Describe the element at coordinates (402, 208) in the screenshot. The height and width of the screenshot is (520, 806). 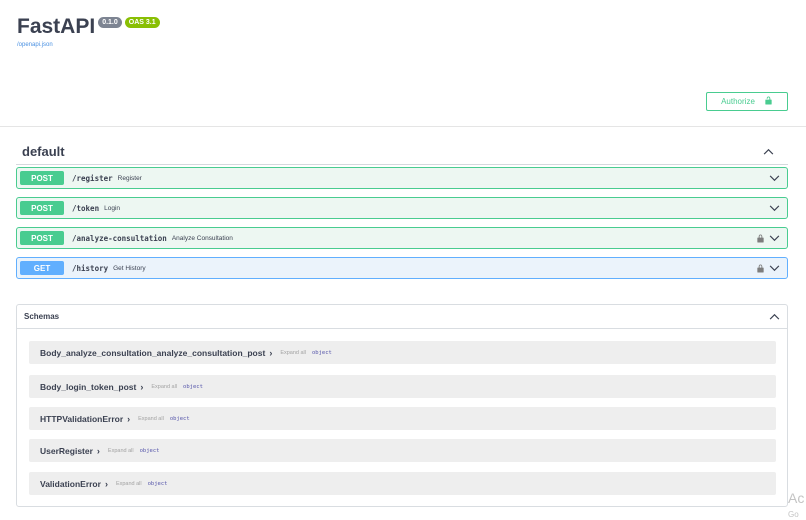
I see `operation-post-token: POST /token Login` at that location.